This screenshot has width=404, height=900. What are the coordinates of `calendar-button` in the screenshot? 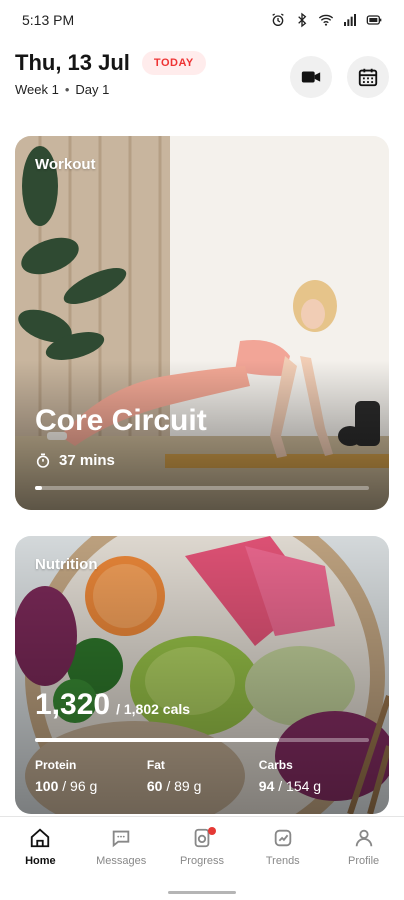 It's located at (368, 77).